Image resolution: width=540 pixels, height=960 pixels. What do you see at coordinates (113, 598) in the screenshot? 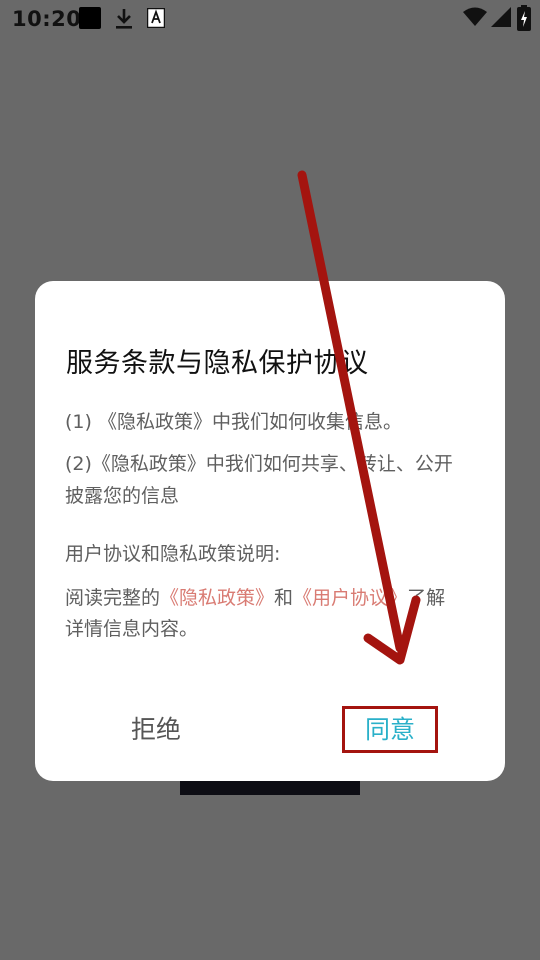
I see `read-prefix: 阅读完整的` at bounding box center [113, 598].